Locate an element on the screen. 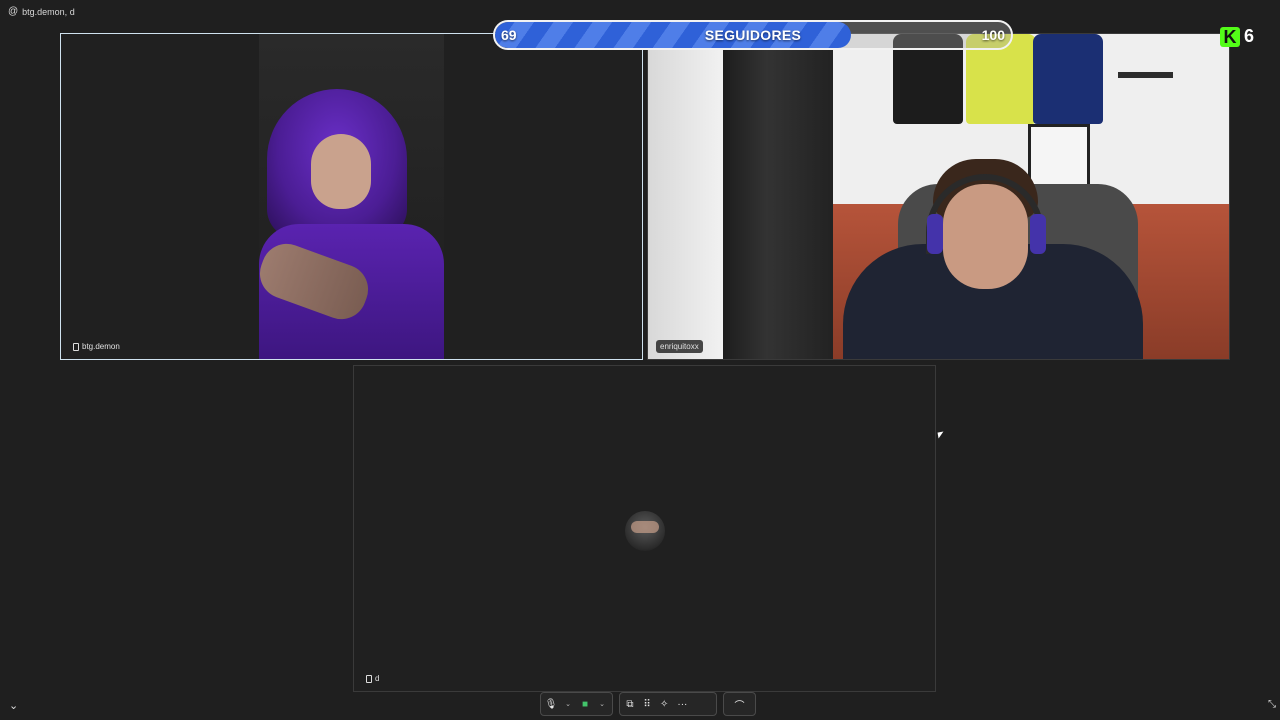 This screenshot has width=1280, height=720. more-options-icon: ··· is located at coordinates (682, 704).